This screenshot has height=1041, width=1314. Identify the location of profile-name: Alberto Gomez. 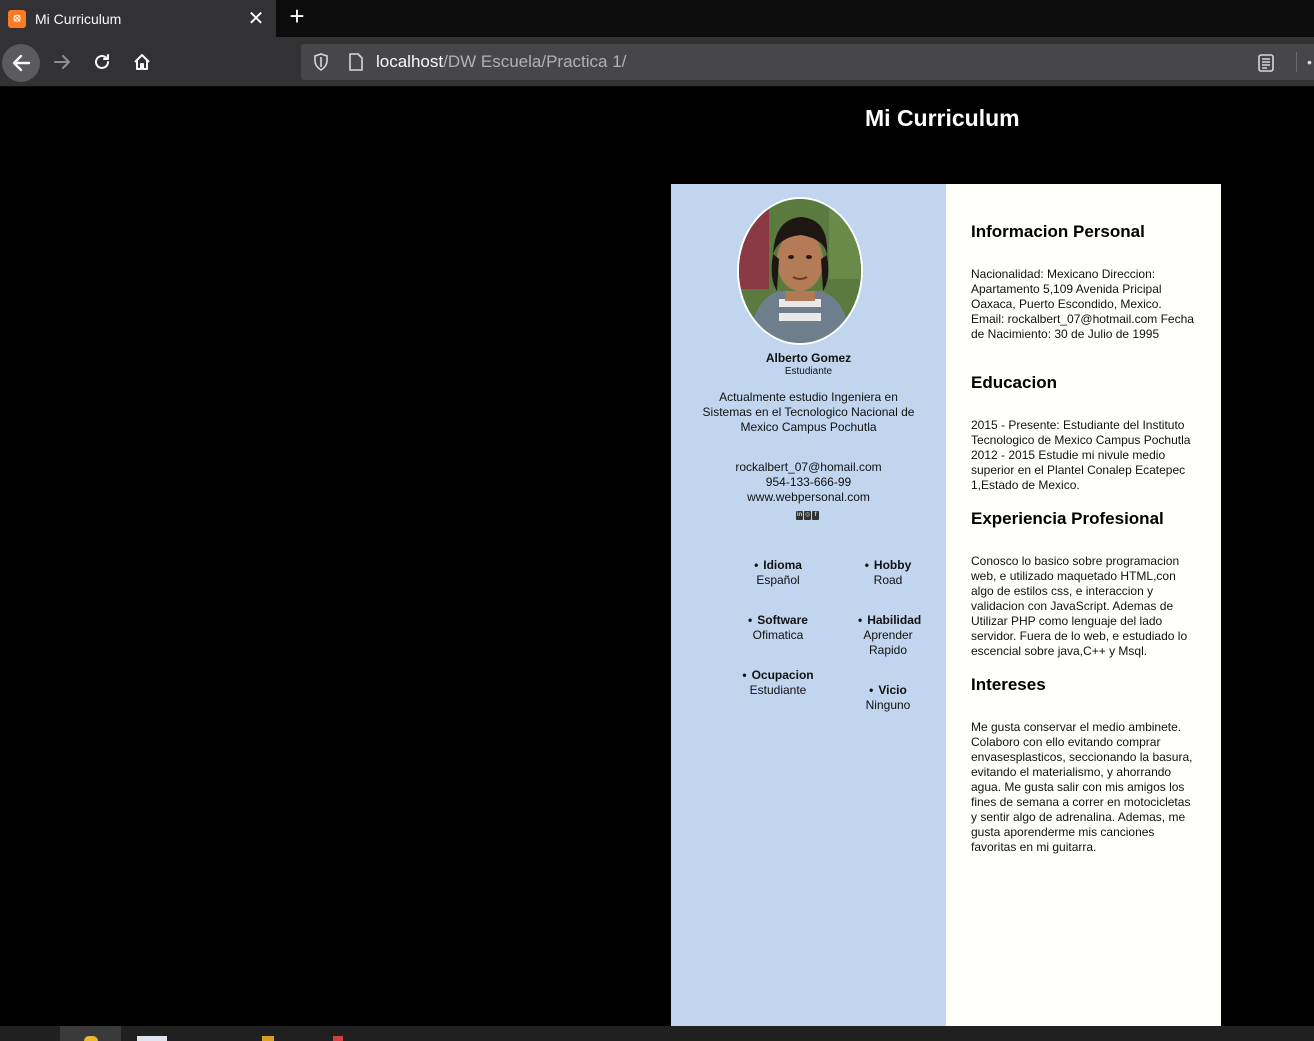
(808, 358).